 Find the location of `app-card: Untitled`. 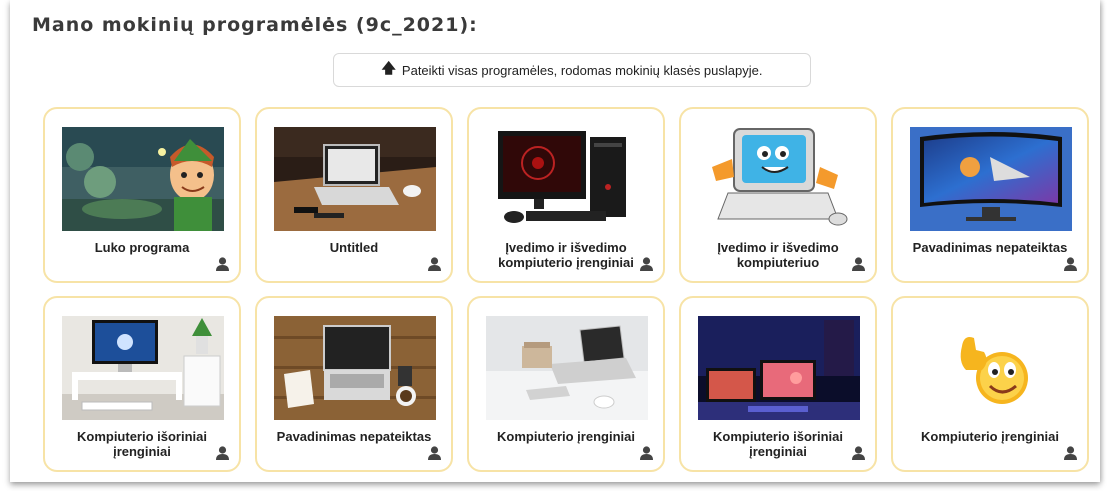

app-card: Untitled is located at coordinates (354, 195).